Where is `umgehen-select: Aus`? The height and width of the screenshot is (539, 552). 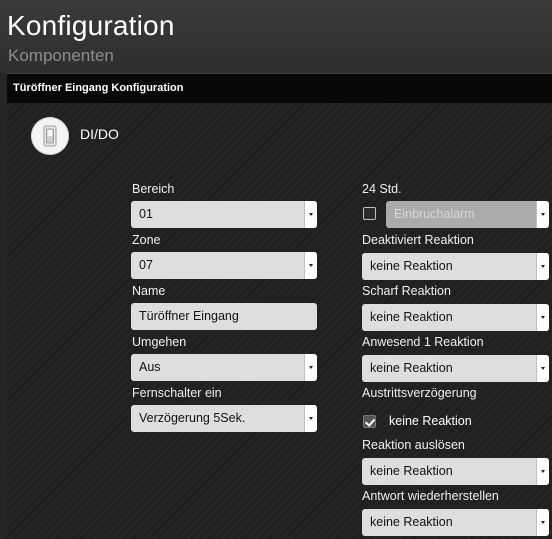 umgehen-select: Aus is located at coordinates (224, 367).